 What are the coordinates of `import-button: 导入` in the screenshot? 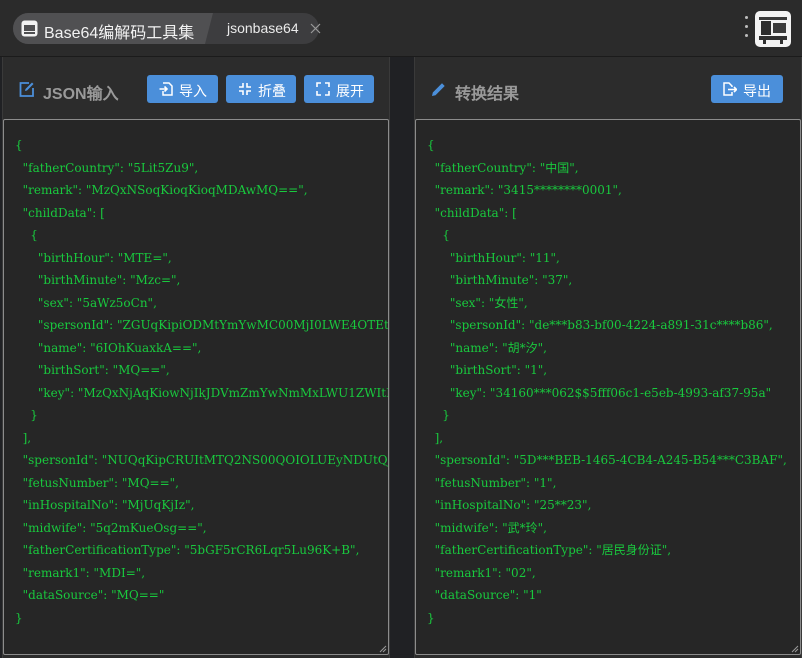 It's located at (182, 89).